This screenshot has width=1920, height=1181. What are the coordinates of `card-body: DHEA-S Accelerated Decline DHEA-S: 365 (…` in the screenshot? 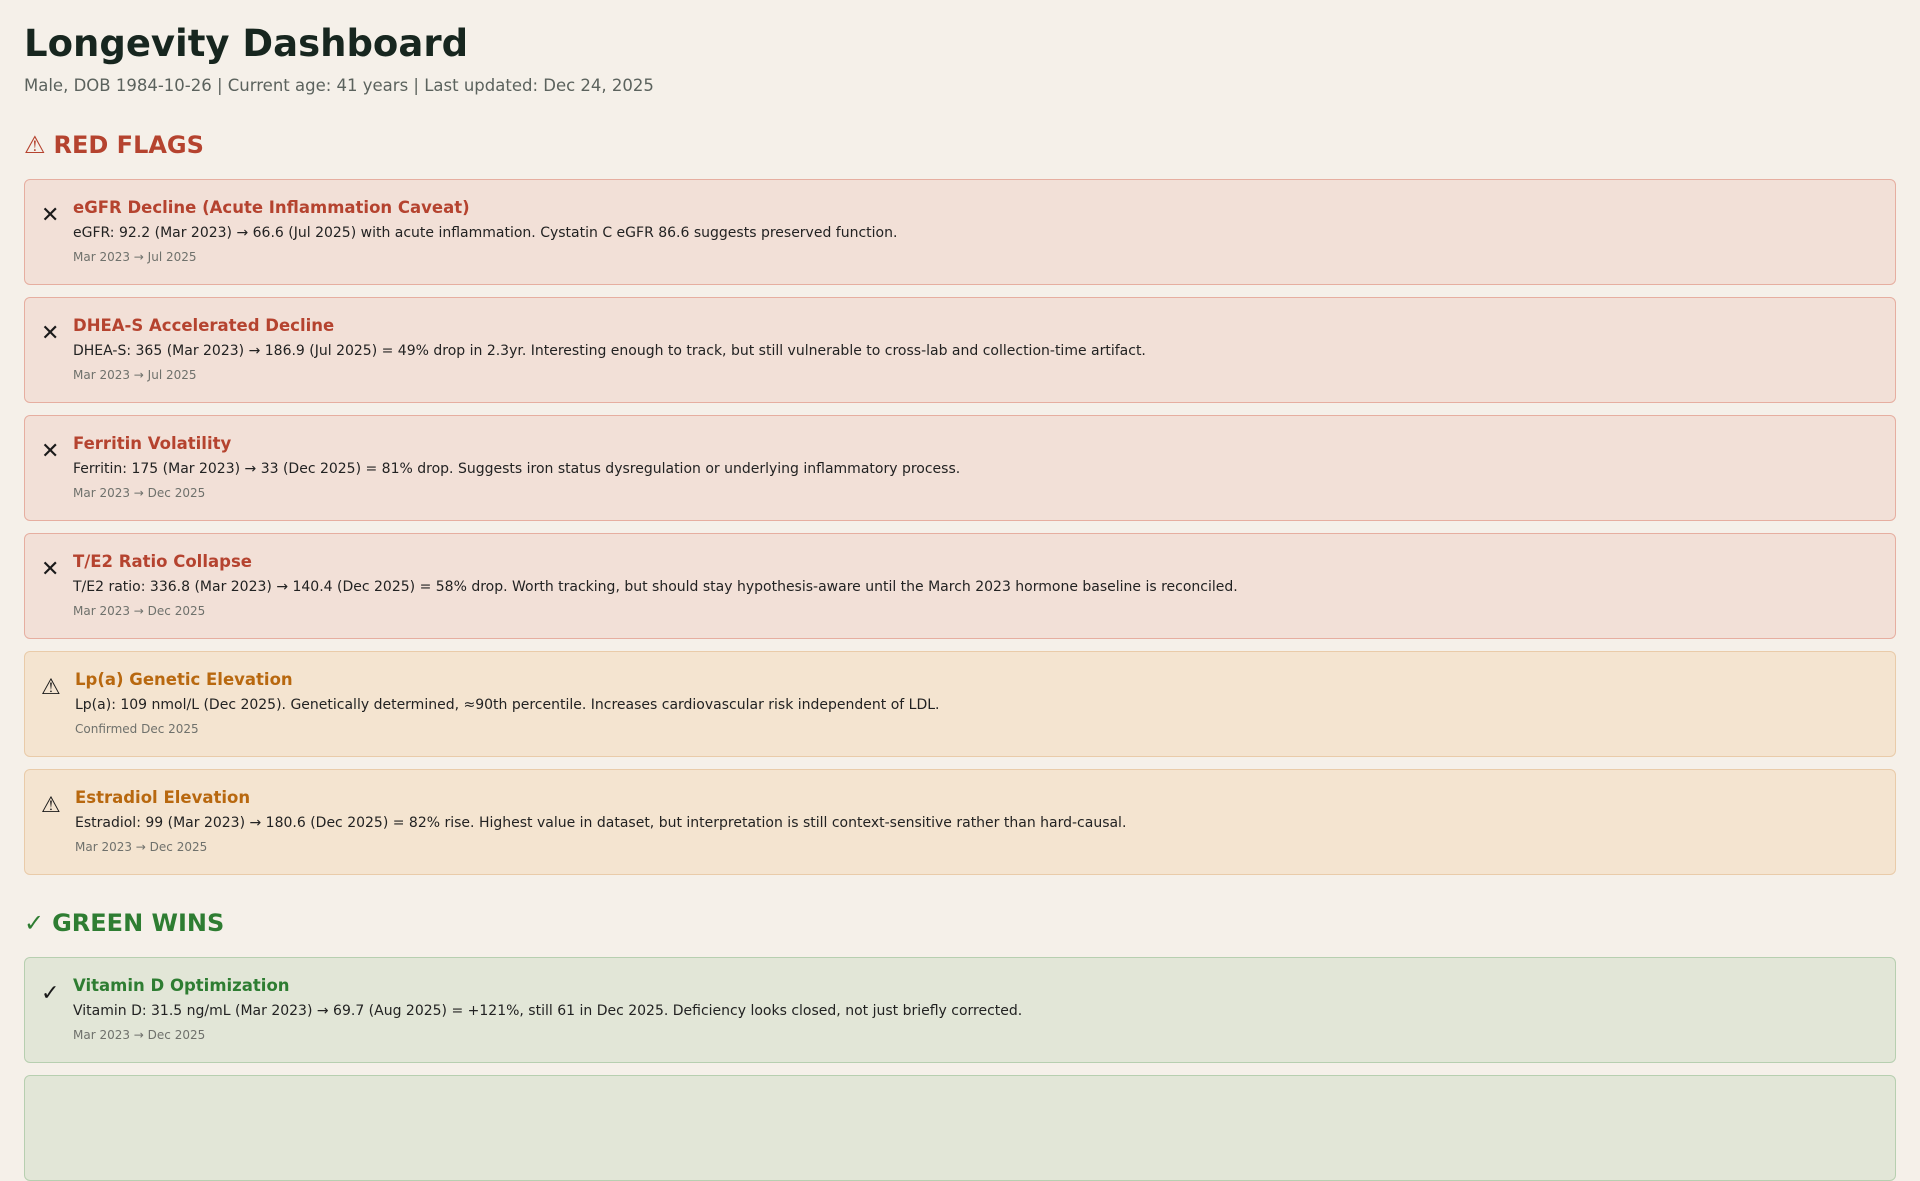 It's located at (609, 351).